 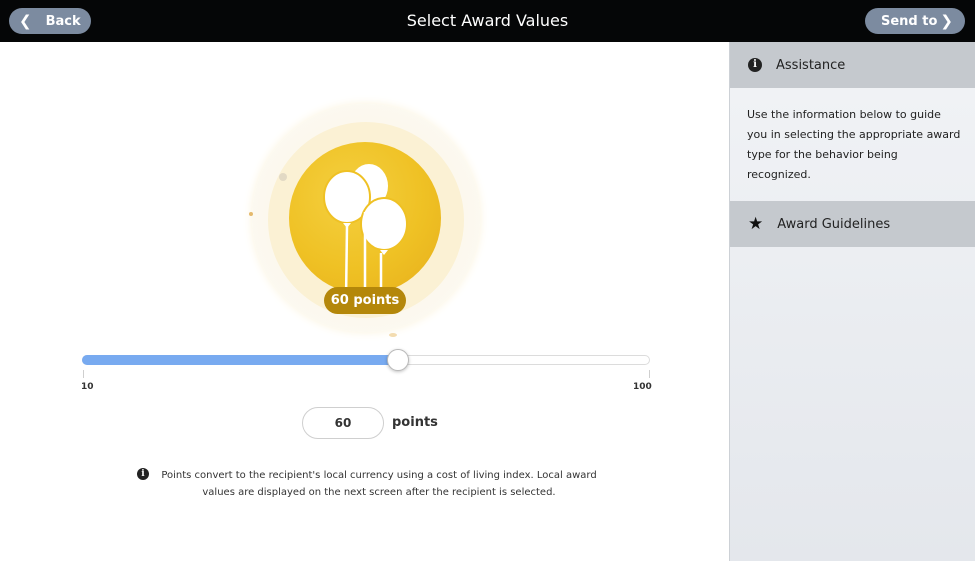 I want to click on award-guidelines-header: ★ Award Guidelines, so click(x=852, y=224).